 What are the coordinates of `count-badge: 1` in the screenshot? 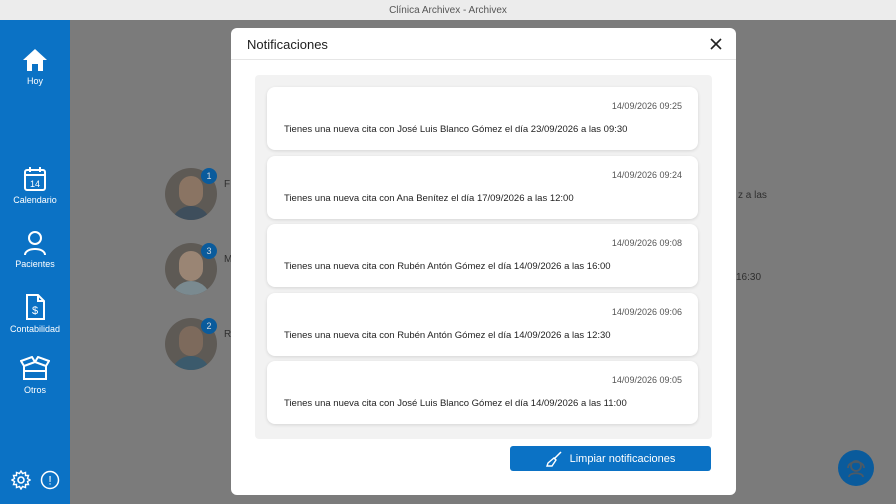 It's located at (209, 176).